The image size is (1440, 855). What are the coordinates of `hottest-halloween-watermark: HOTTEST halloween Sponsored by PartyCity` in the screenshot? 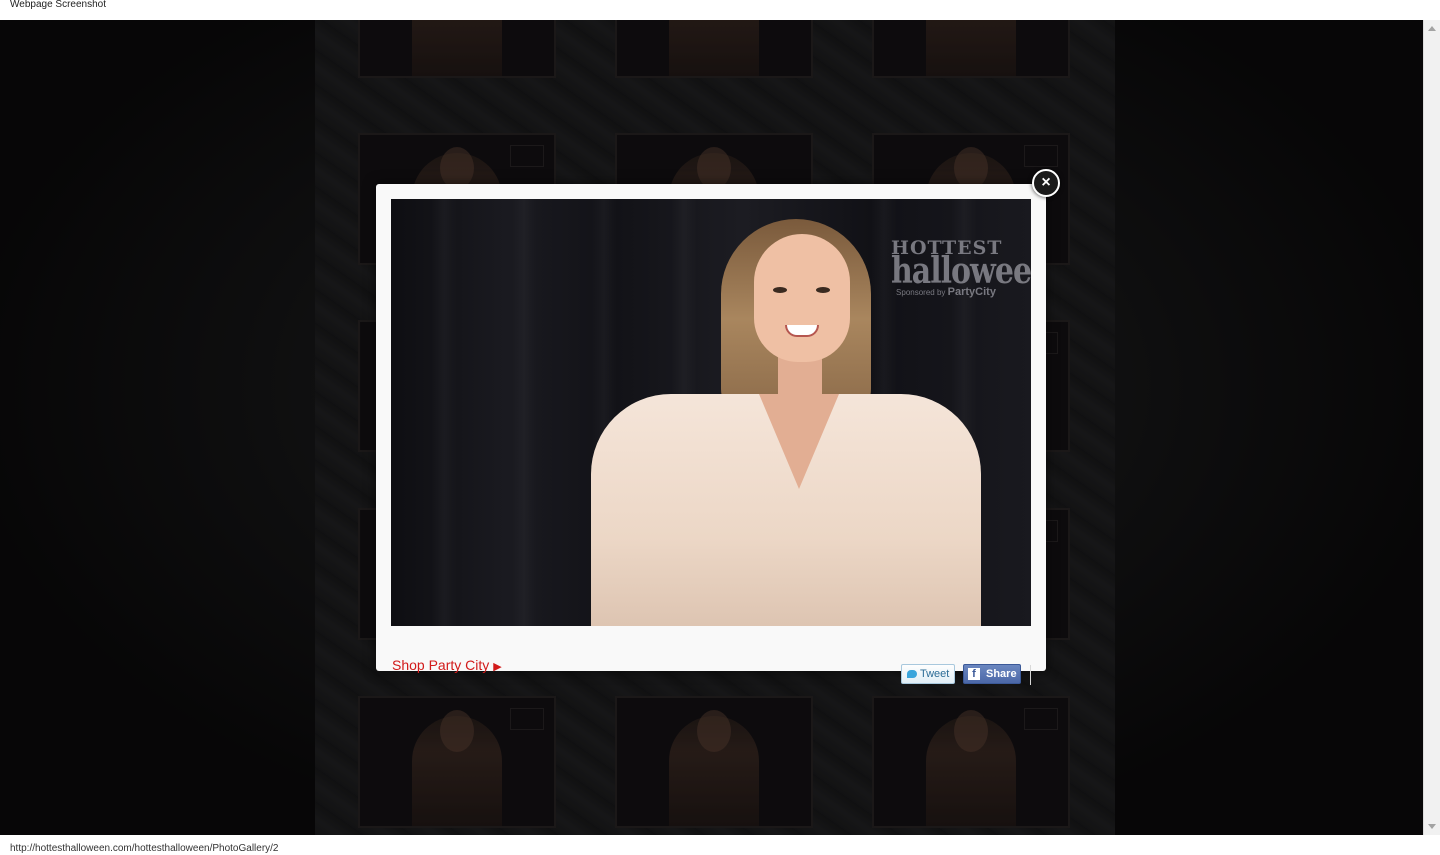 It's located at (961, 268).